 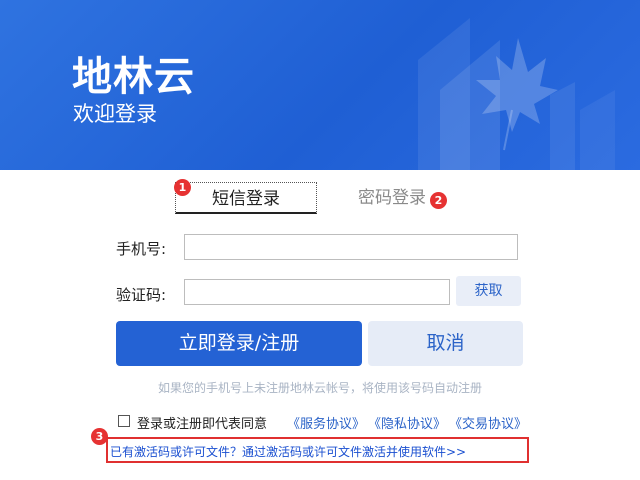 I want to click on maple-leaf-icon, so click(x=516, y=94).